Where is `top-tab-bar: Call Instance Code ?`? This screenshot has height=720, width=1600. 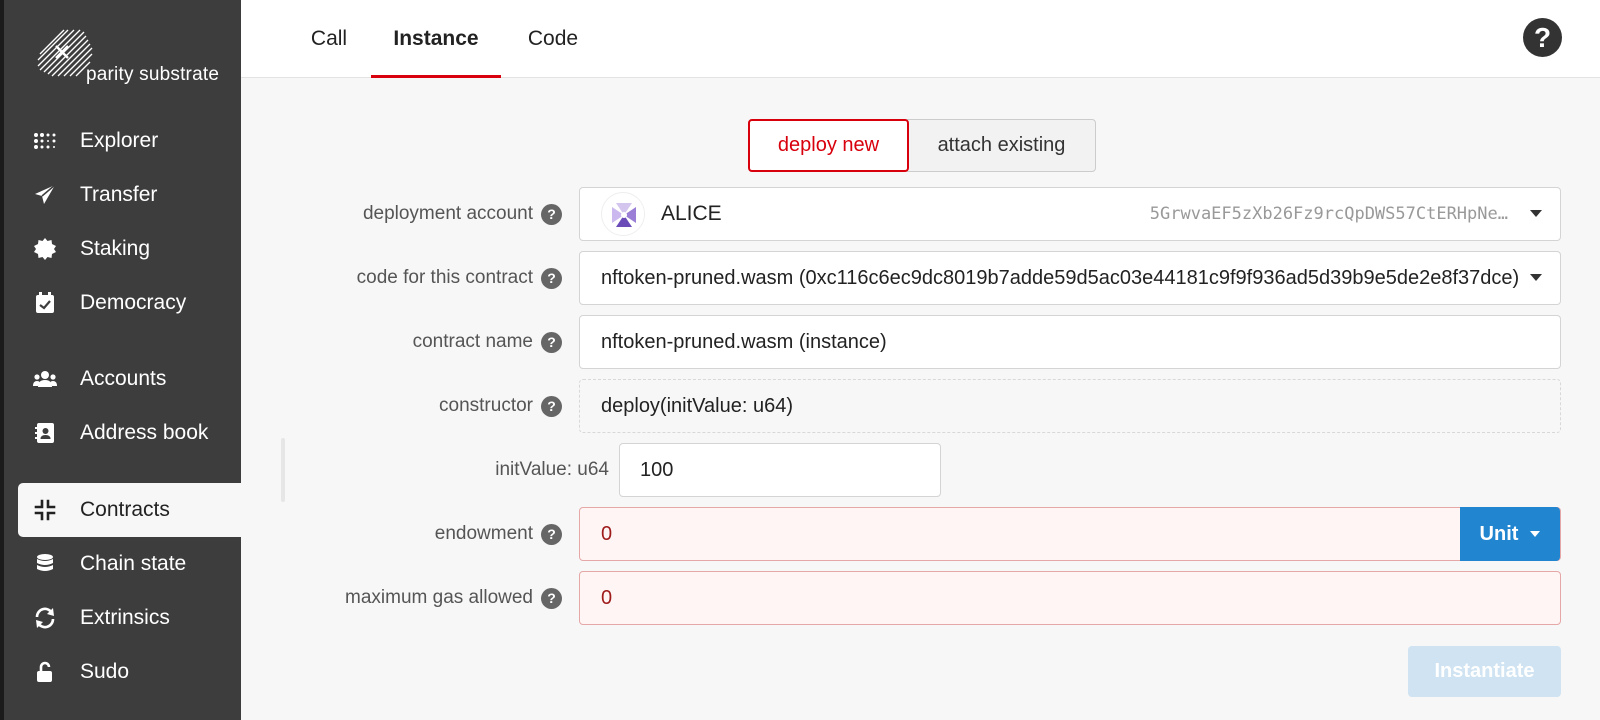 top-tab-bar: Call Instance Code ? is located at coordinates (920, 39).